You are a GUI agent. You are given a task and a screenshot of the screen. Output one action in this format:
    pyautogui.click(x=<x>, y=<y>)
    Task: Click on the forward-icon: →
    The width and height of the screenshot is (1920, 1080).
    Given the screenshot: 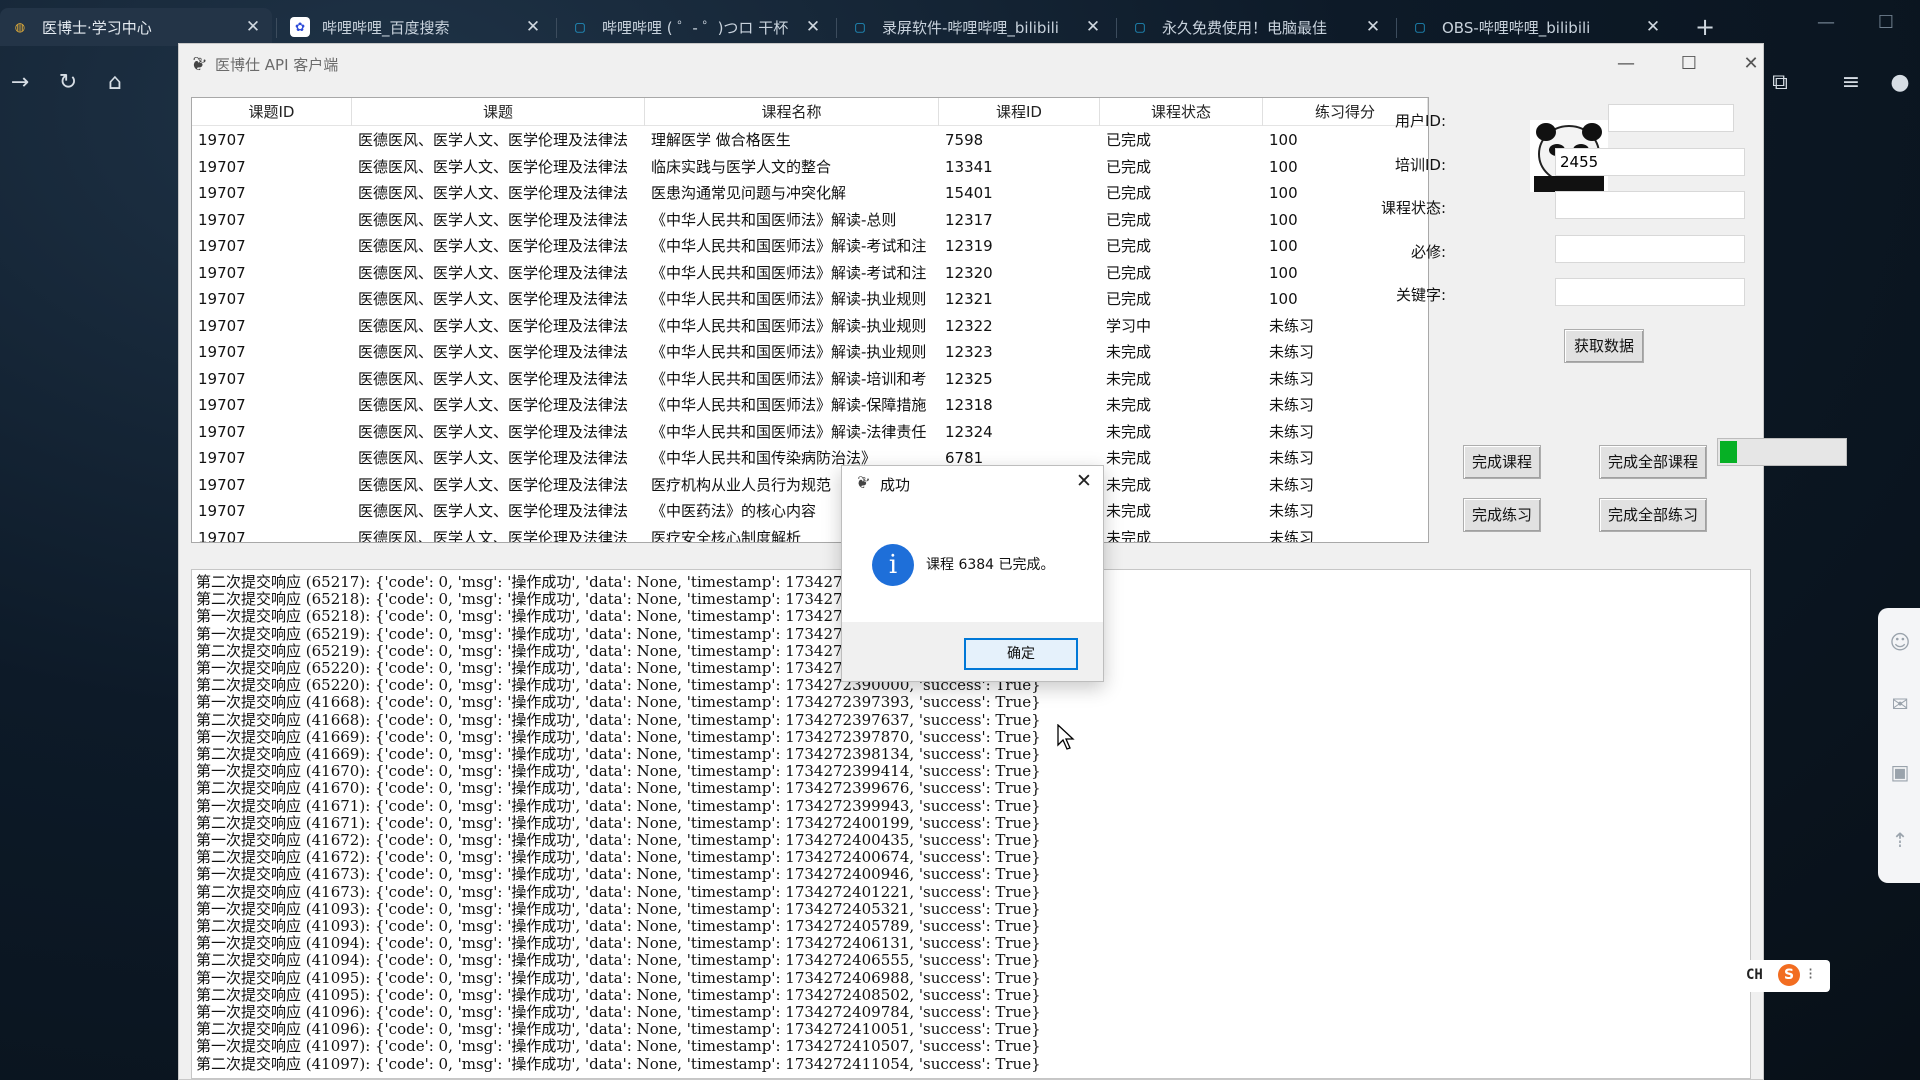 What is the action you would take?
    pyautogui.click(x=20, y=83)
    